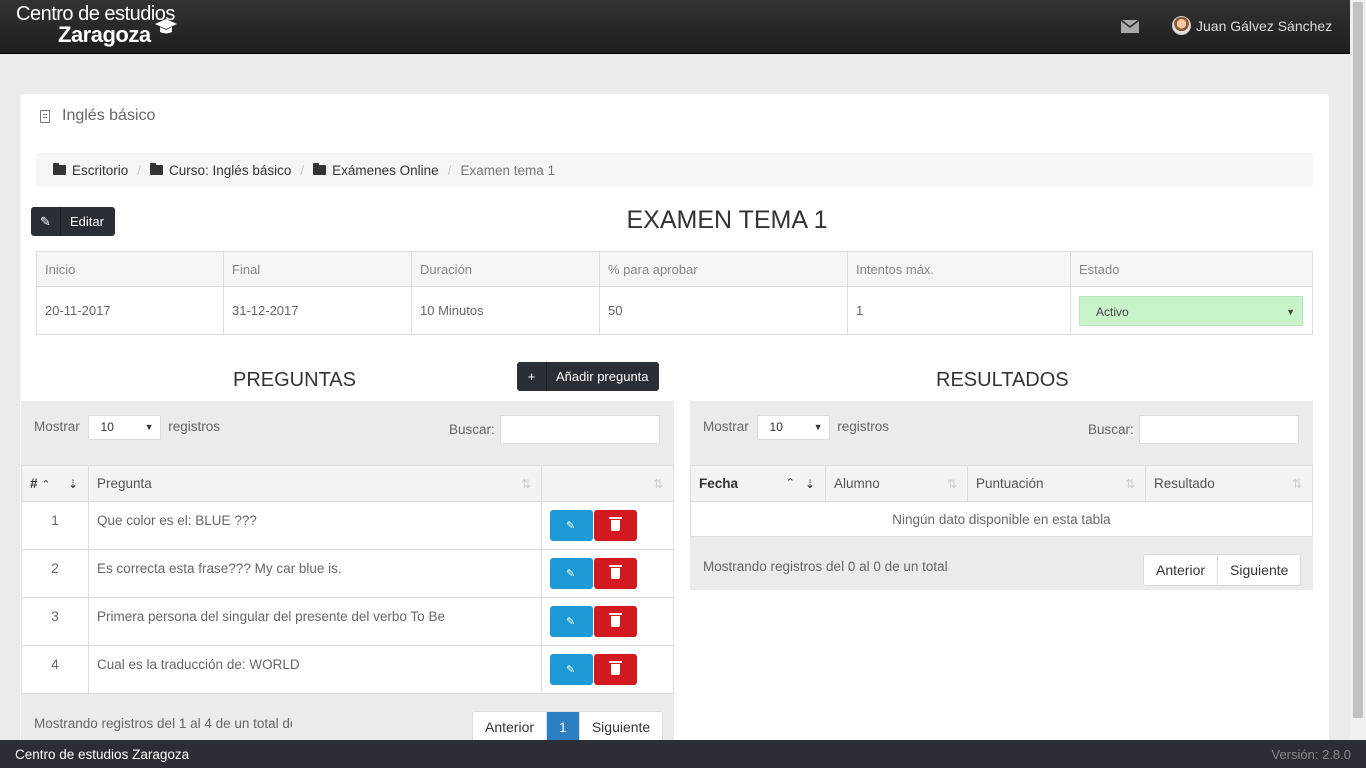 The image size is (1366, 768). What do you see at coordinates (1311, 754) in the screenshot?
I see `footer-version: Versión: 2.8.0` at bounding box center [1311, 754].